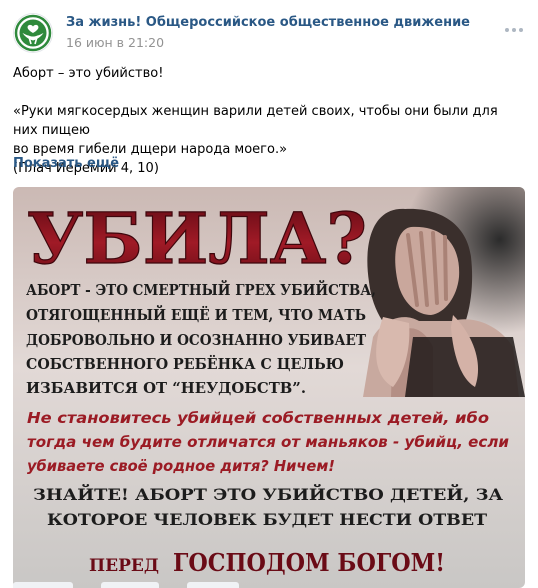 The width and height of the screenshot is (538, 588). Describe the element at coordinates (185, 363) in the screenshot. I see `poster-block1-line: СОБСТВЕННОГО РЕБЁНКА С ЦЕЛЬЮ` at that location.